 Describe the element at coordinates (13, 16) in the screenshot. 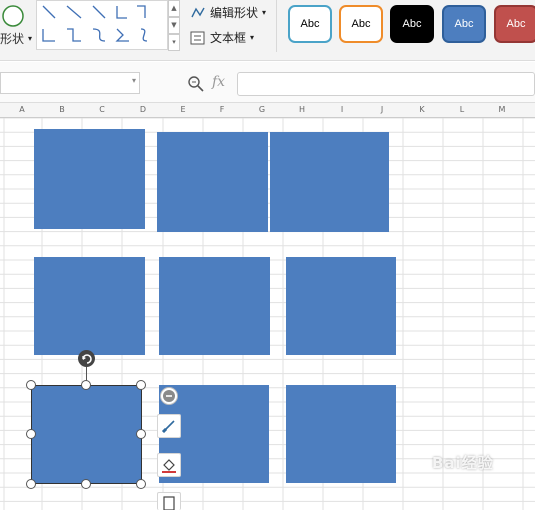

I see `shape-circle-icon` at that location.